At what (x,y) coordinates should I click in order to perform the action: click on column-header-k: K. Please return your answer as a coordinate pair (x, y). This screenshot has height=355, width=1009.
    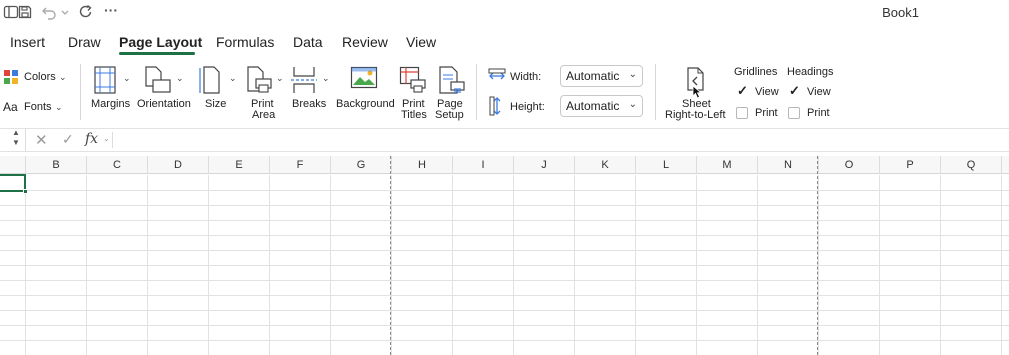
    Looking at the image, I should click on (605, 165).